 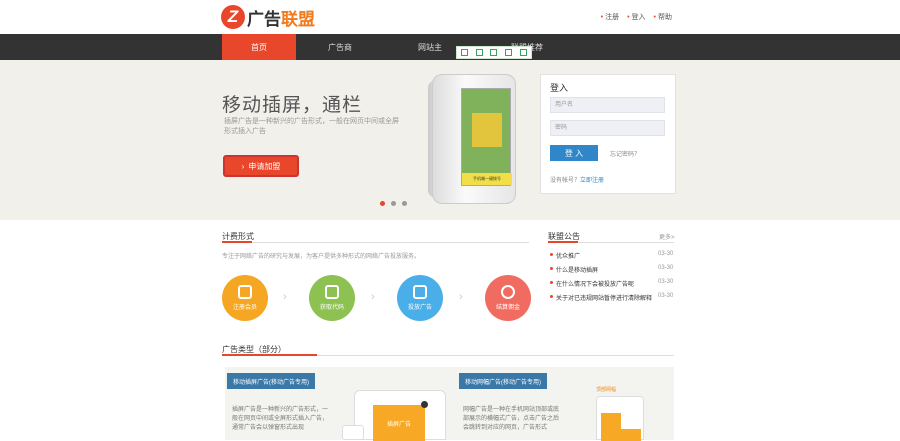 What do you see at coordinates (298, 19) in the screenshot?
I see `logo-text-accent: 联盟` at bounding box center [298, 19].